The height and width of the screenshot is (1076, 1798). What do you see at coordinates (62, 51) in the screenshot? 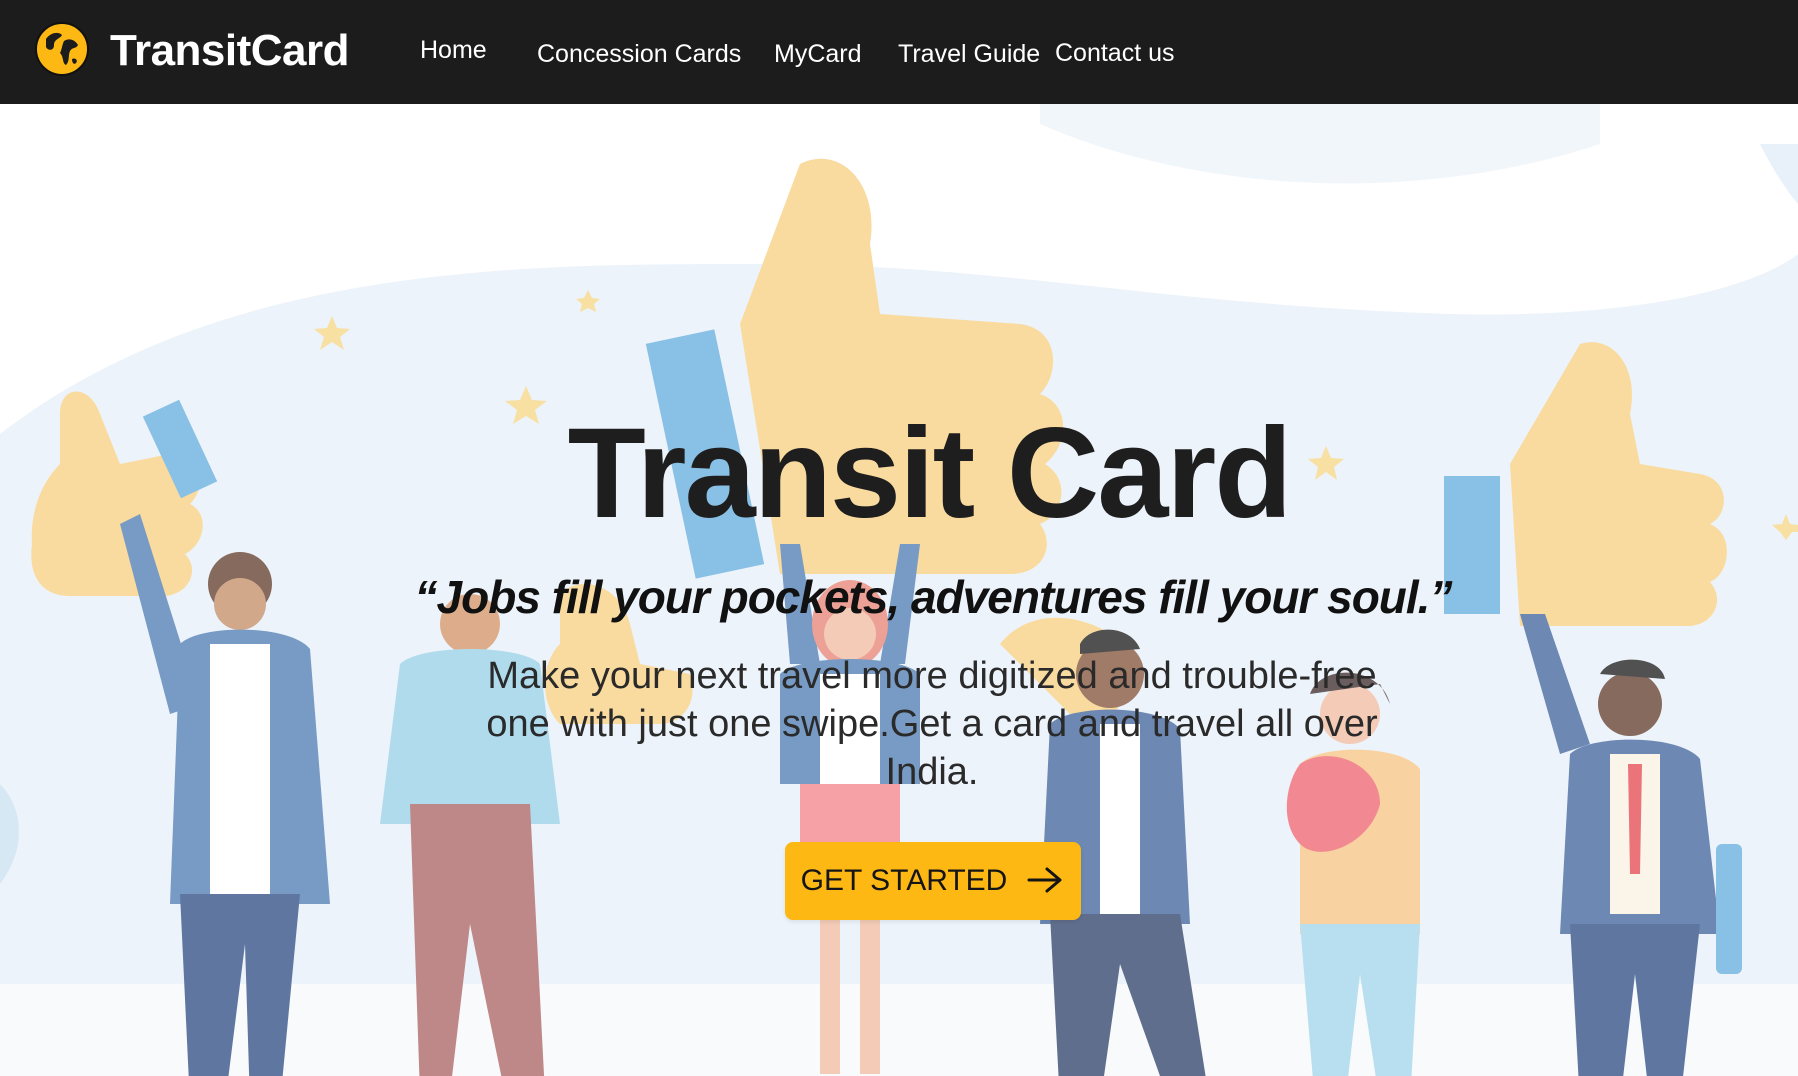
I see `globe-icon` at bounding box center [62, 51].